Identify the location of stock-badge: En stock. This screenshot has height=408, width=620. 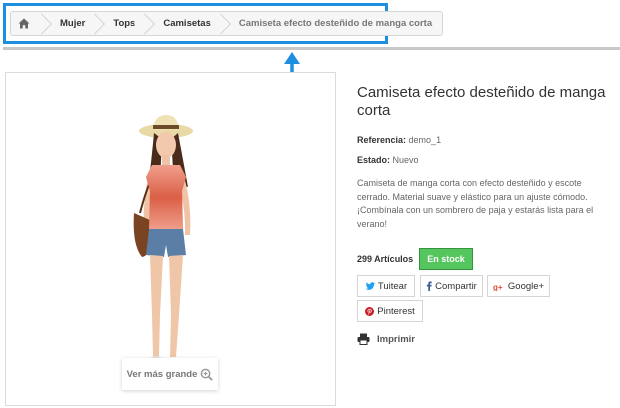
(446, 259).